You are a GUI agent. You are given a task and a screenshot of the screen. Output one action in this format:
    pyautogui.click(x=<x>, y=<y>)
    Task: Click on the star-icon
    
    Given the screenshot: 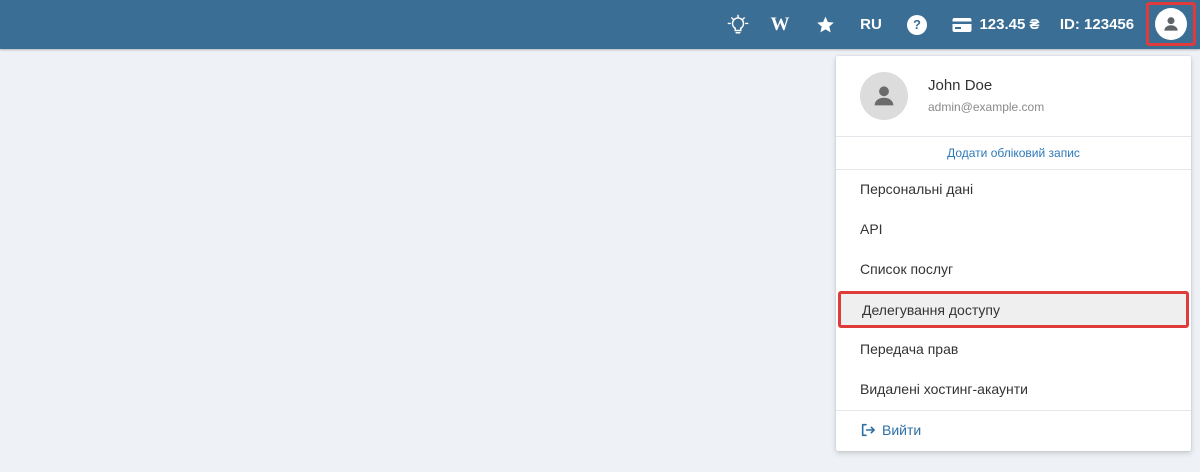 What is the action you would take?
    pyautogui.click(x=825, y=24)
    